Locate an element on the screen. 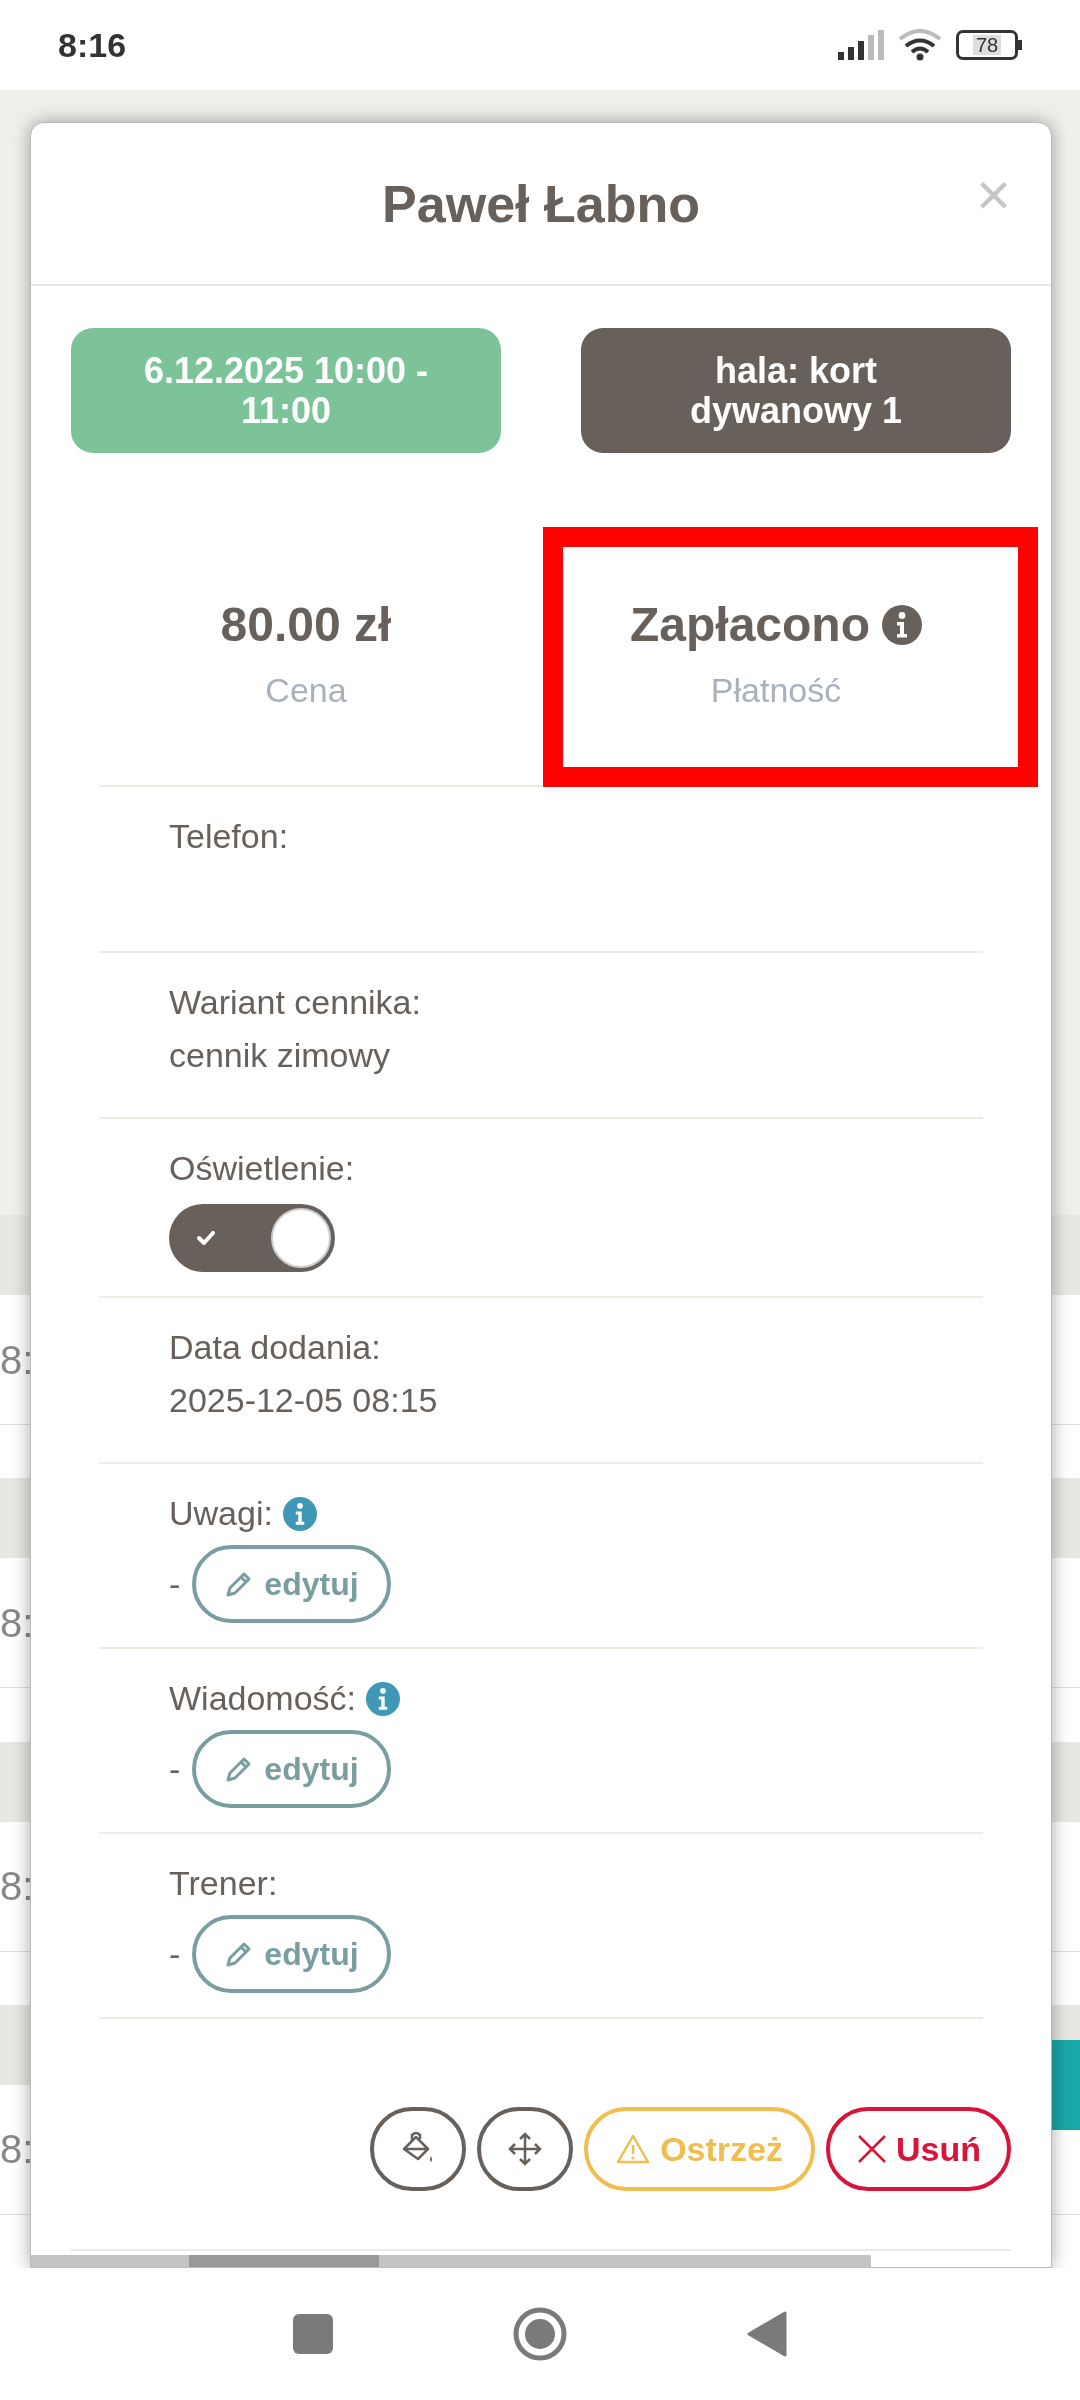 The image size is (1080, 2400). status-time: 8:16 is located at coordinates (92, 45).